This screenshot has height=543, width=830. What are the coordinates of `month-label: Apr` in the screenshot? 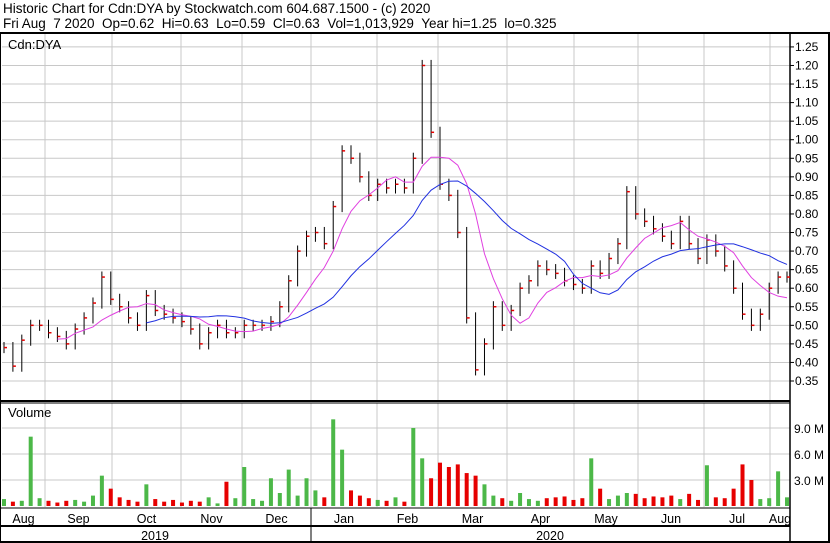 It's located at (540, 519).